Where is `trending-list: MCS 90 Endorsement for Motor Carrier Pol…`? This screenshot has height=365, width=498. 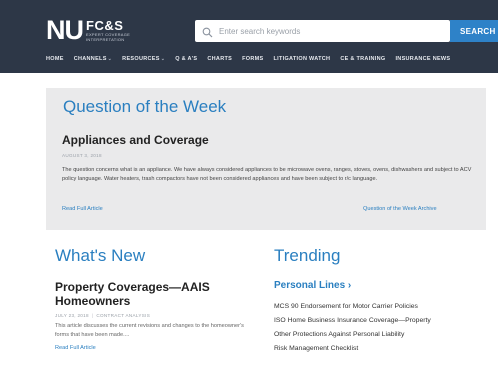
trending-list: MCS 90 Endorsement for Motor Carrier Pol… is located at coordinates (386, 330).